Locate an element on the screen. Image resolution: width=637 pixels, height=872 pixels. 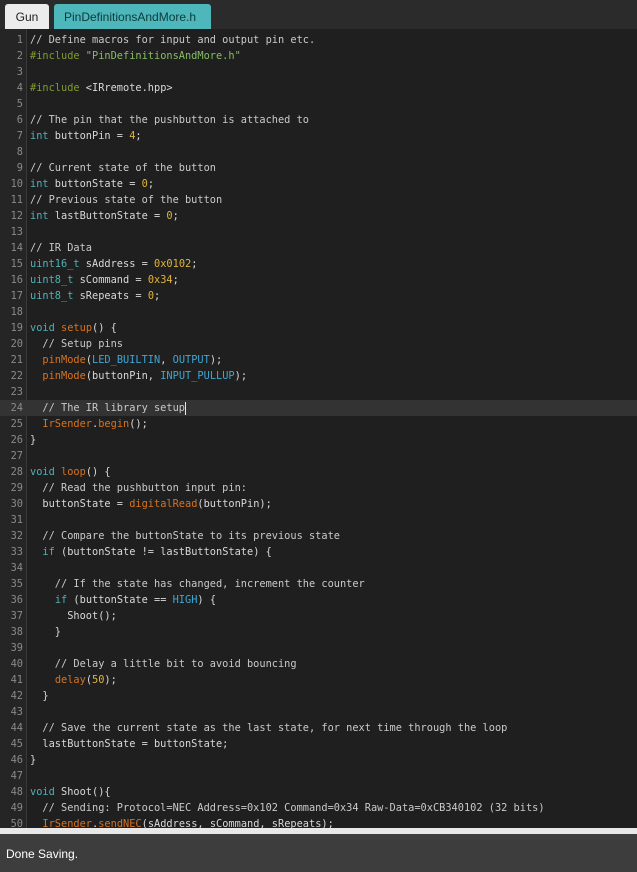
line-code: // IR Data is located at coordinates (61, 248).